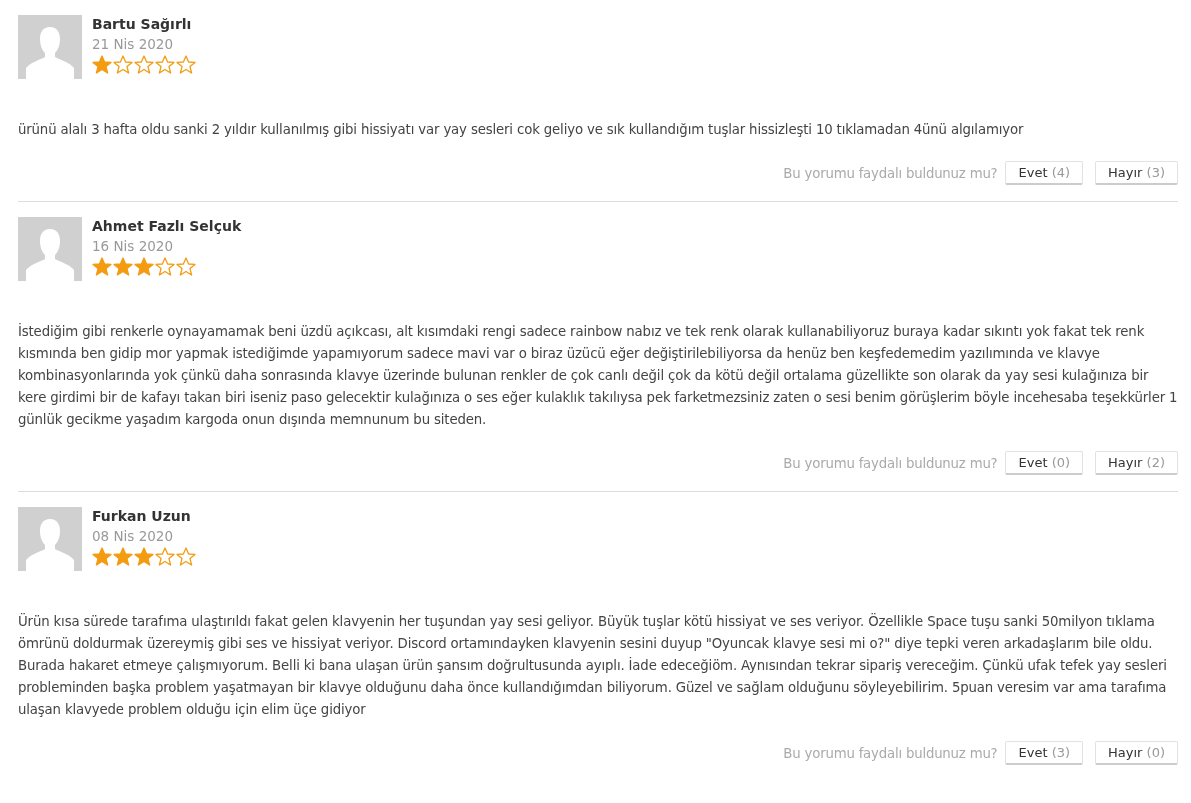 The height and width of the screenshot is (803, 1191). Describe the element at coordinates (133, 536) in the screenshot. I see `review-date: 08 Nis 2020` at that location.